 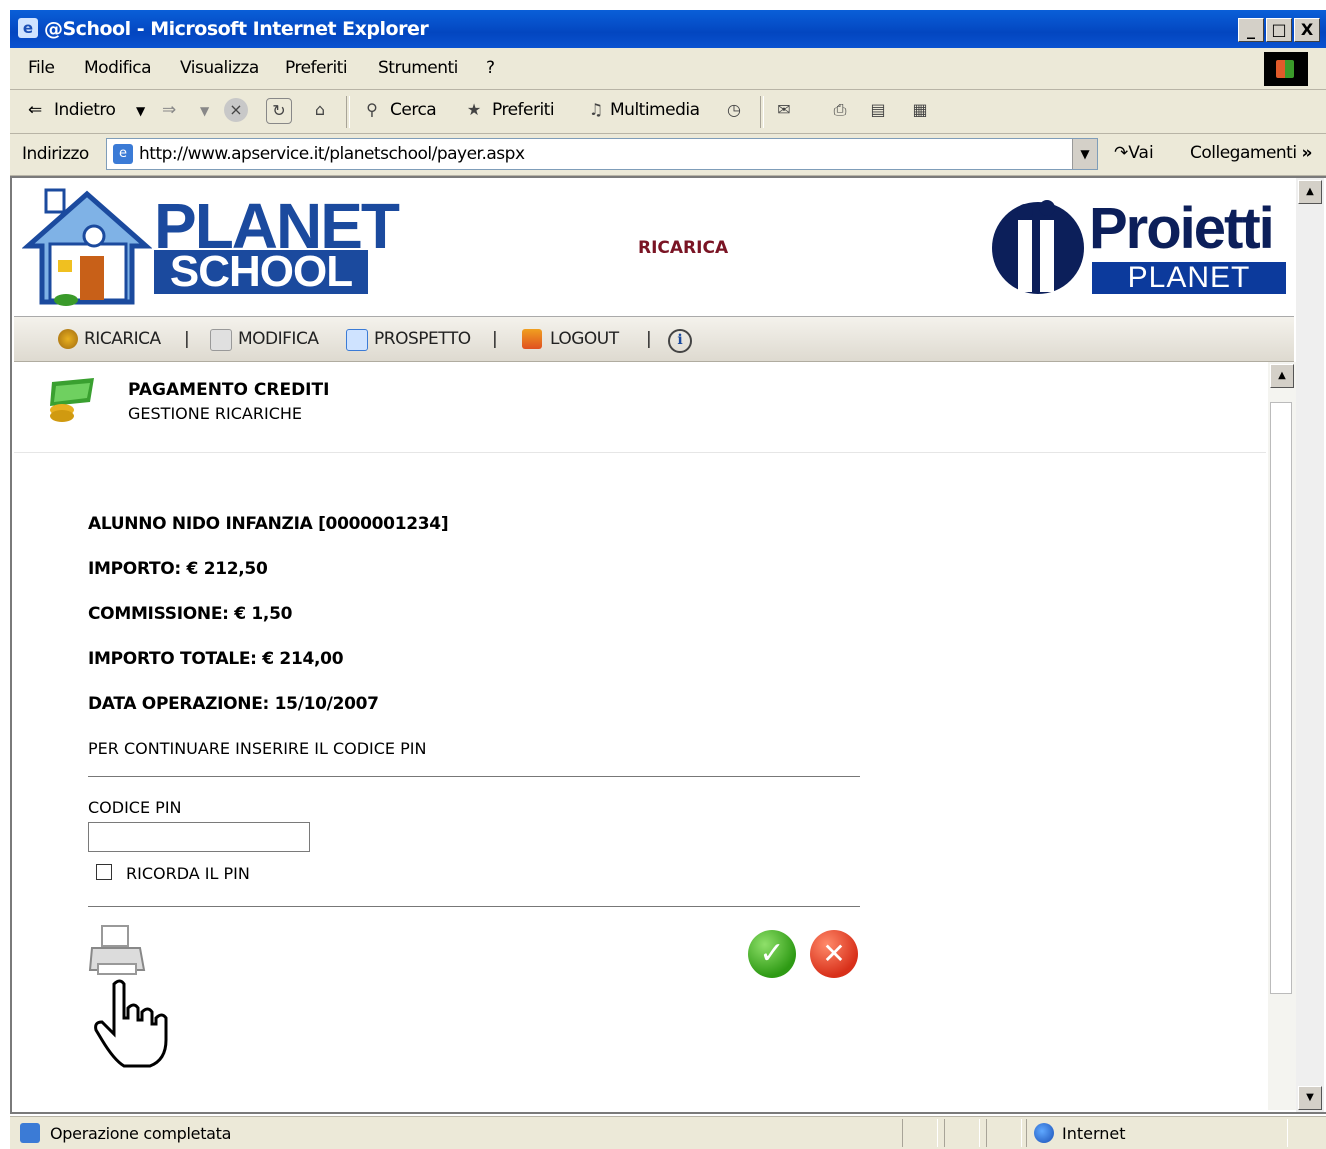 I want to click on pin-label: CODICE PIN, so click(x=135, y=807).